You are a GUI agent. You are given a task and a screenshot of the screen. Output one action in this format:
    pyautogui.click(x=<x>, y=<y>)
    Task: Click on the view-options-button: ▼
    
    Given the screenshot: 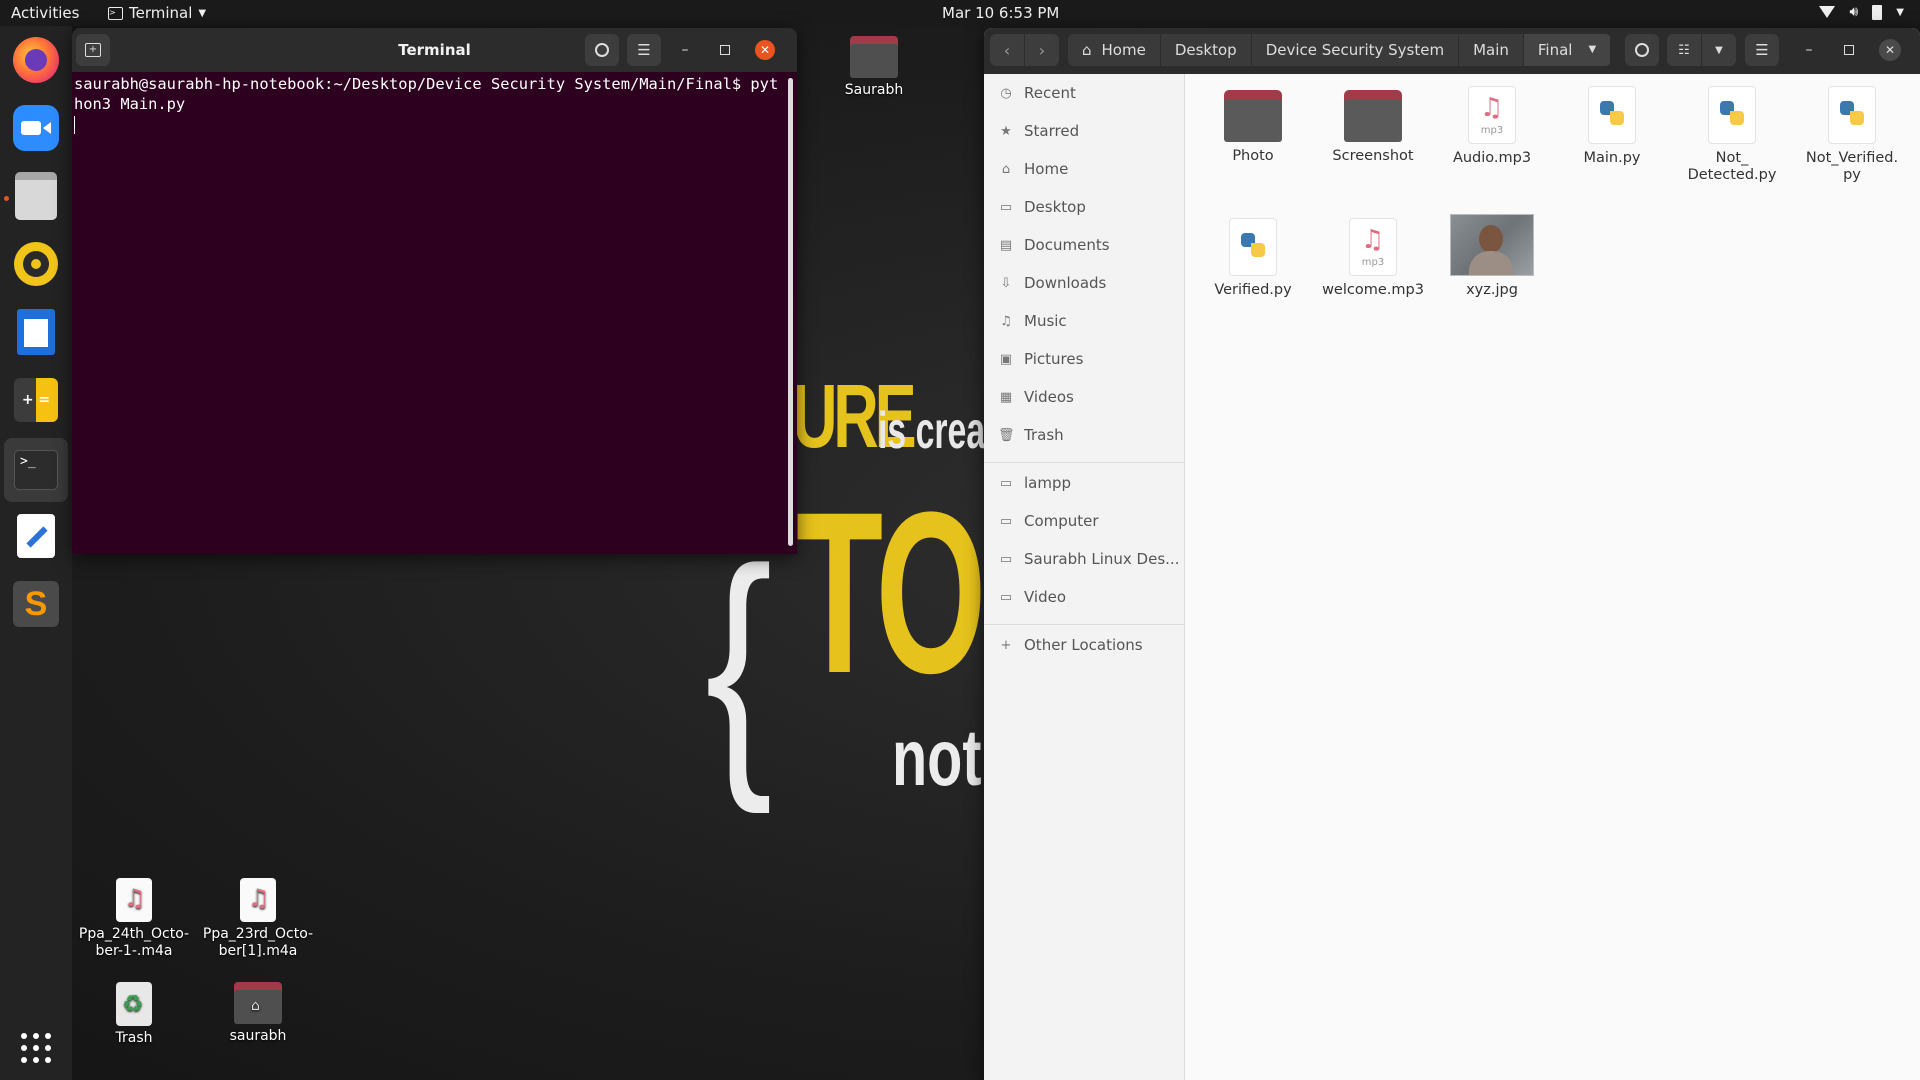 What is the action you would take?
    pyautogui.click(x=1719, y=50)
    